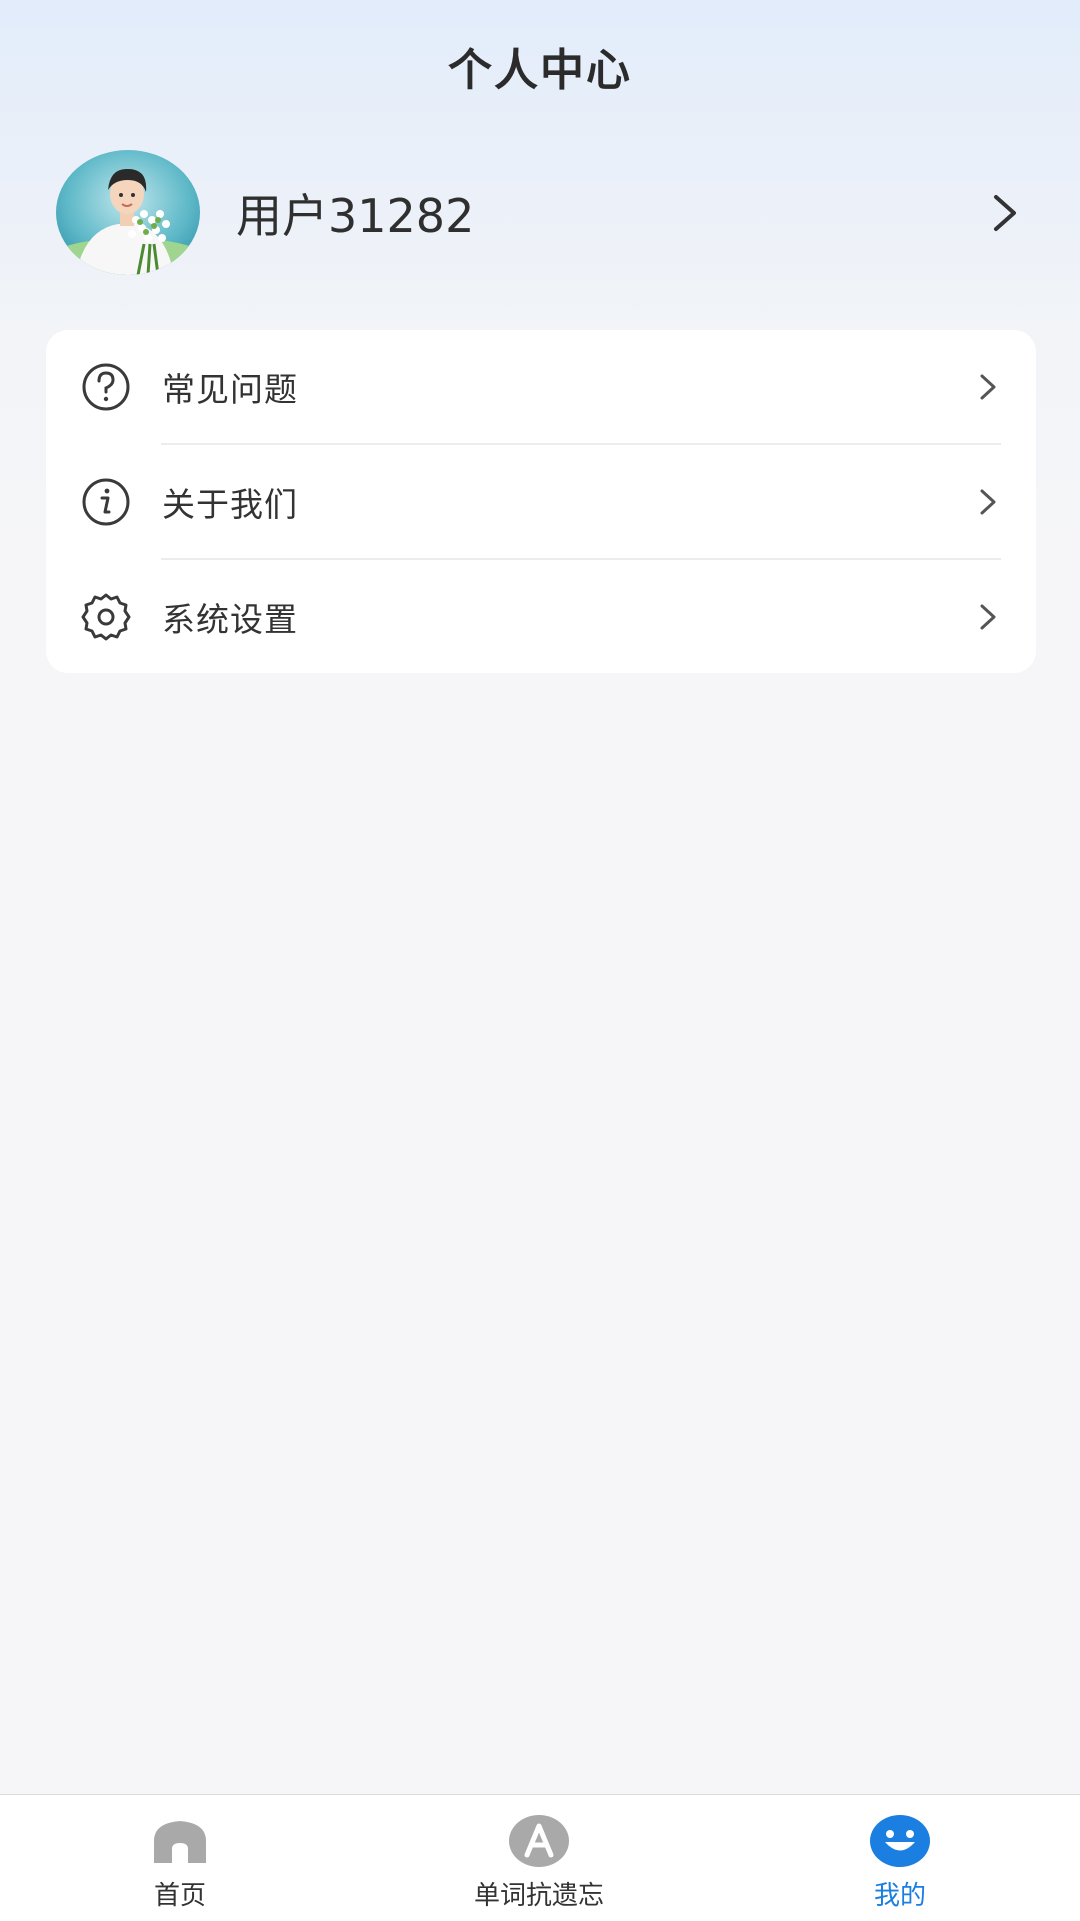  I want to click on menu-label: 常见问题, so click(230, 389).